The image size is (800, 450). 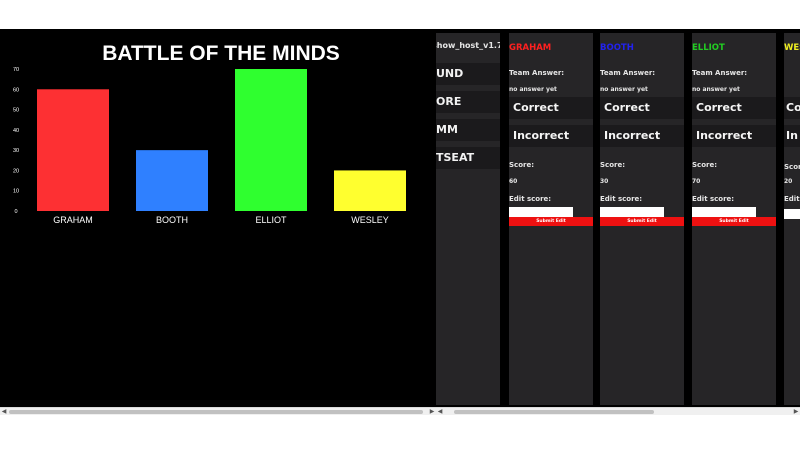 I want to click on bar-elliot, so click(x=271, y=140).